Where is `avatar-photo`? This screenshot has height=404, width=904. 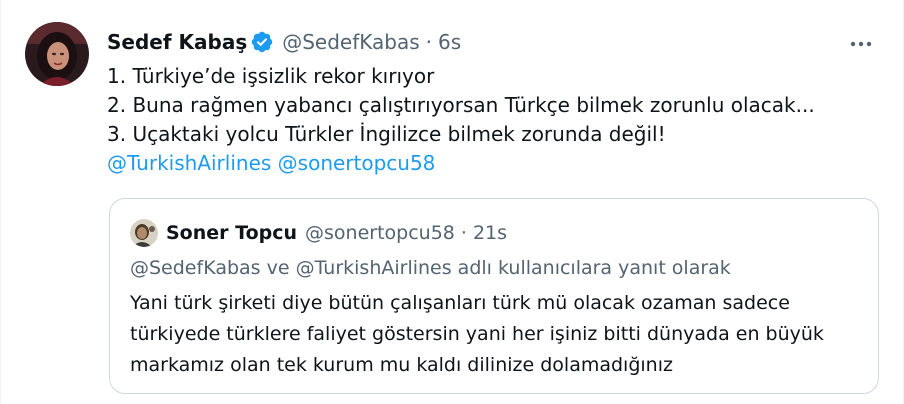
avatar-photo is located at coordinates (57, 54).